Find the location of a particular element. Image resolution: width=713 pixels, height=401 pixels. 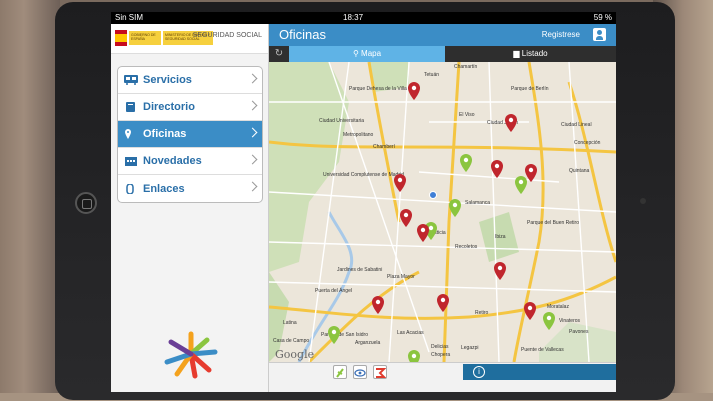

battery-level: 59 % is located at coordinates (602, 17).